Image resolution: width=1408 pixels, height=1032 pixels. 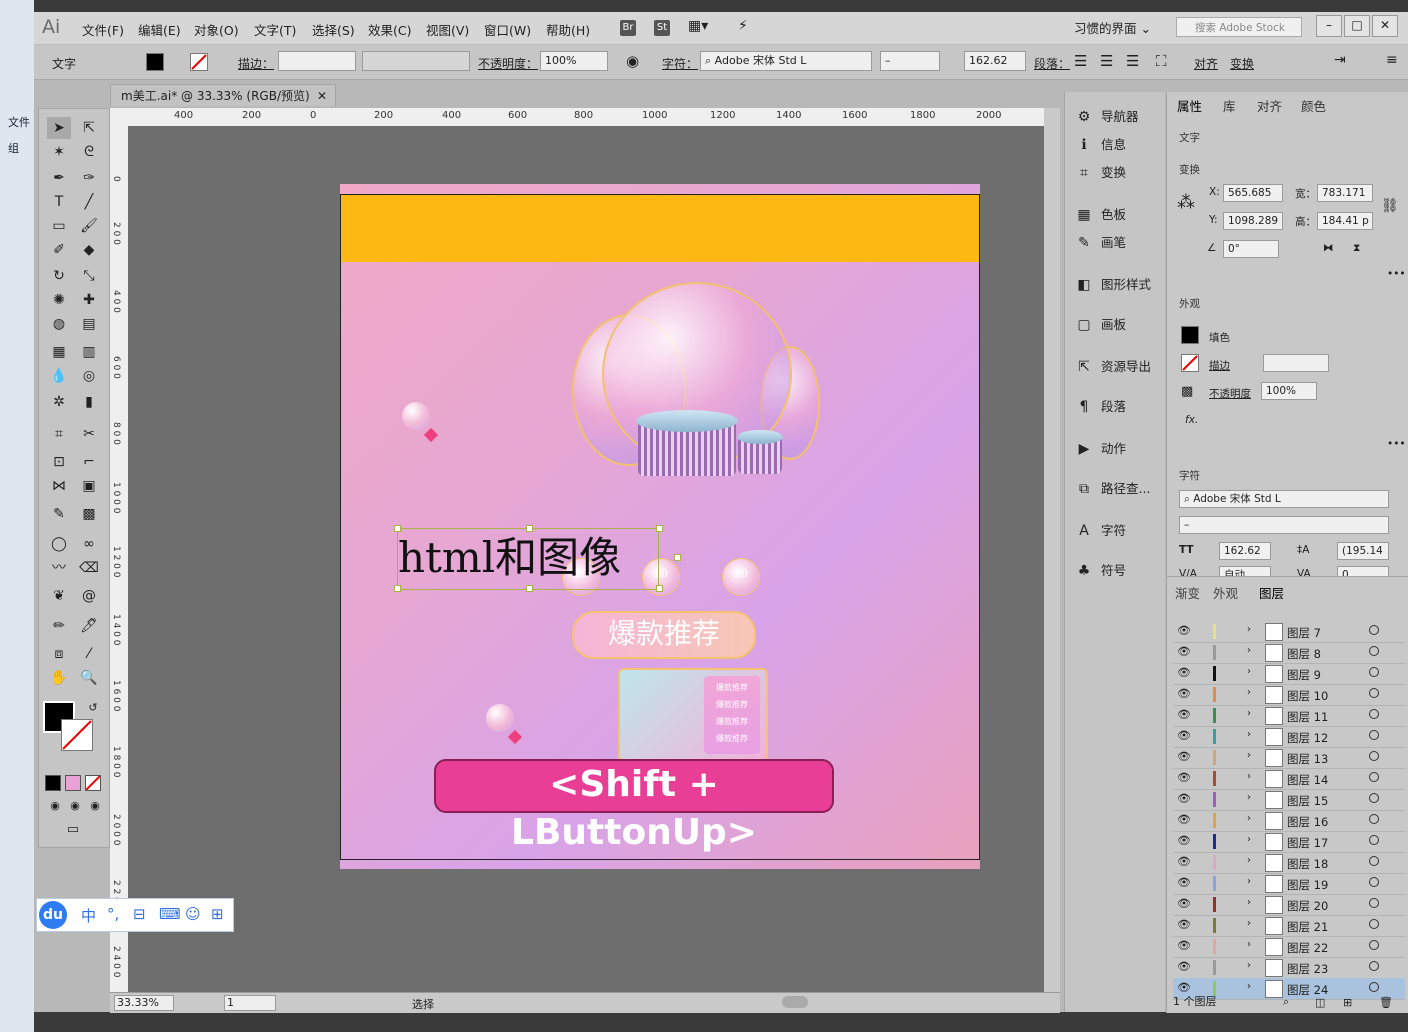 What do you see at coordinates (1329, 26) in the screenshot?
I see `minimize-button: –` at bounding box center [1329, 26].